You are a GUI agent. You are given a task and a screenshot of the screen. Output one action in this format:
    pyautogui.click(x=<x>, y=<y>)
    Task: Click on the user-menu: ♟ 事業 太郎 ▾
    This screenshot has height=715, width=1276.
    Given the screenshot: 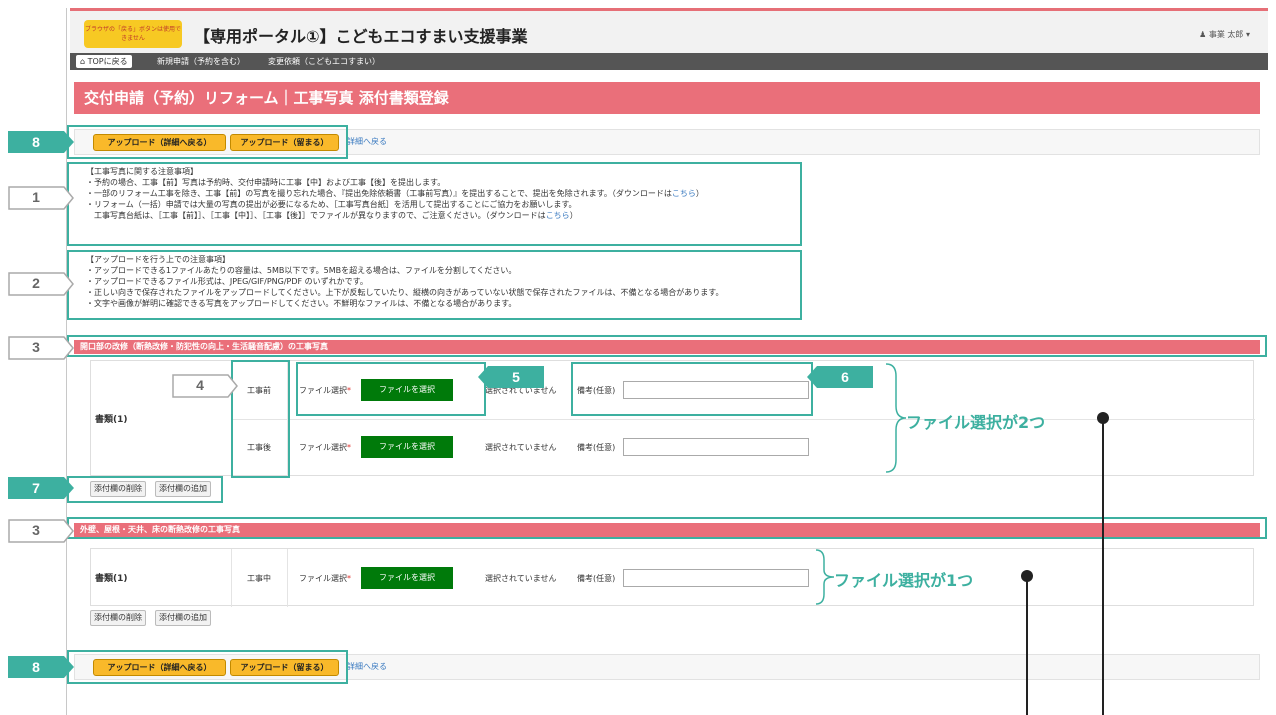 What is the action you would take?
    pyautogui.click(x=1224, y=34)
    